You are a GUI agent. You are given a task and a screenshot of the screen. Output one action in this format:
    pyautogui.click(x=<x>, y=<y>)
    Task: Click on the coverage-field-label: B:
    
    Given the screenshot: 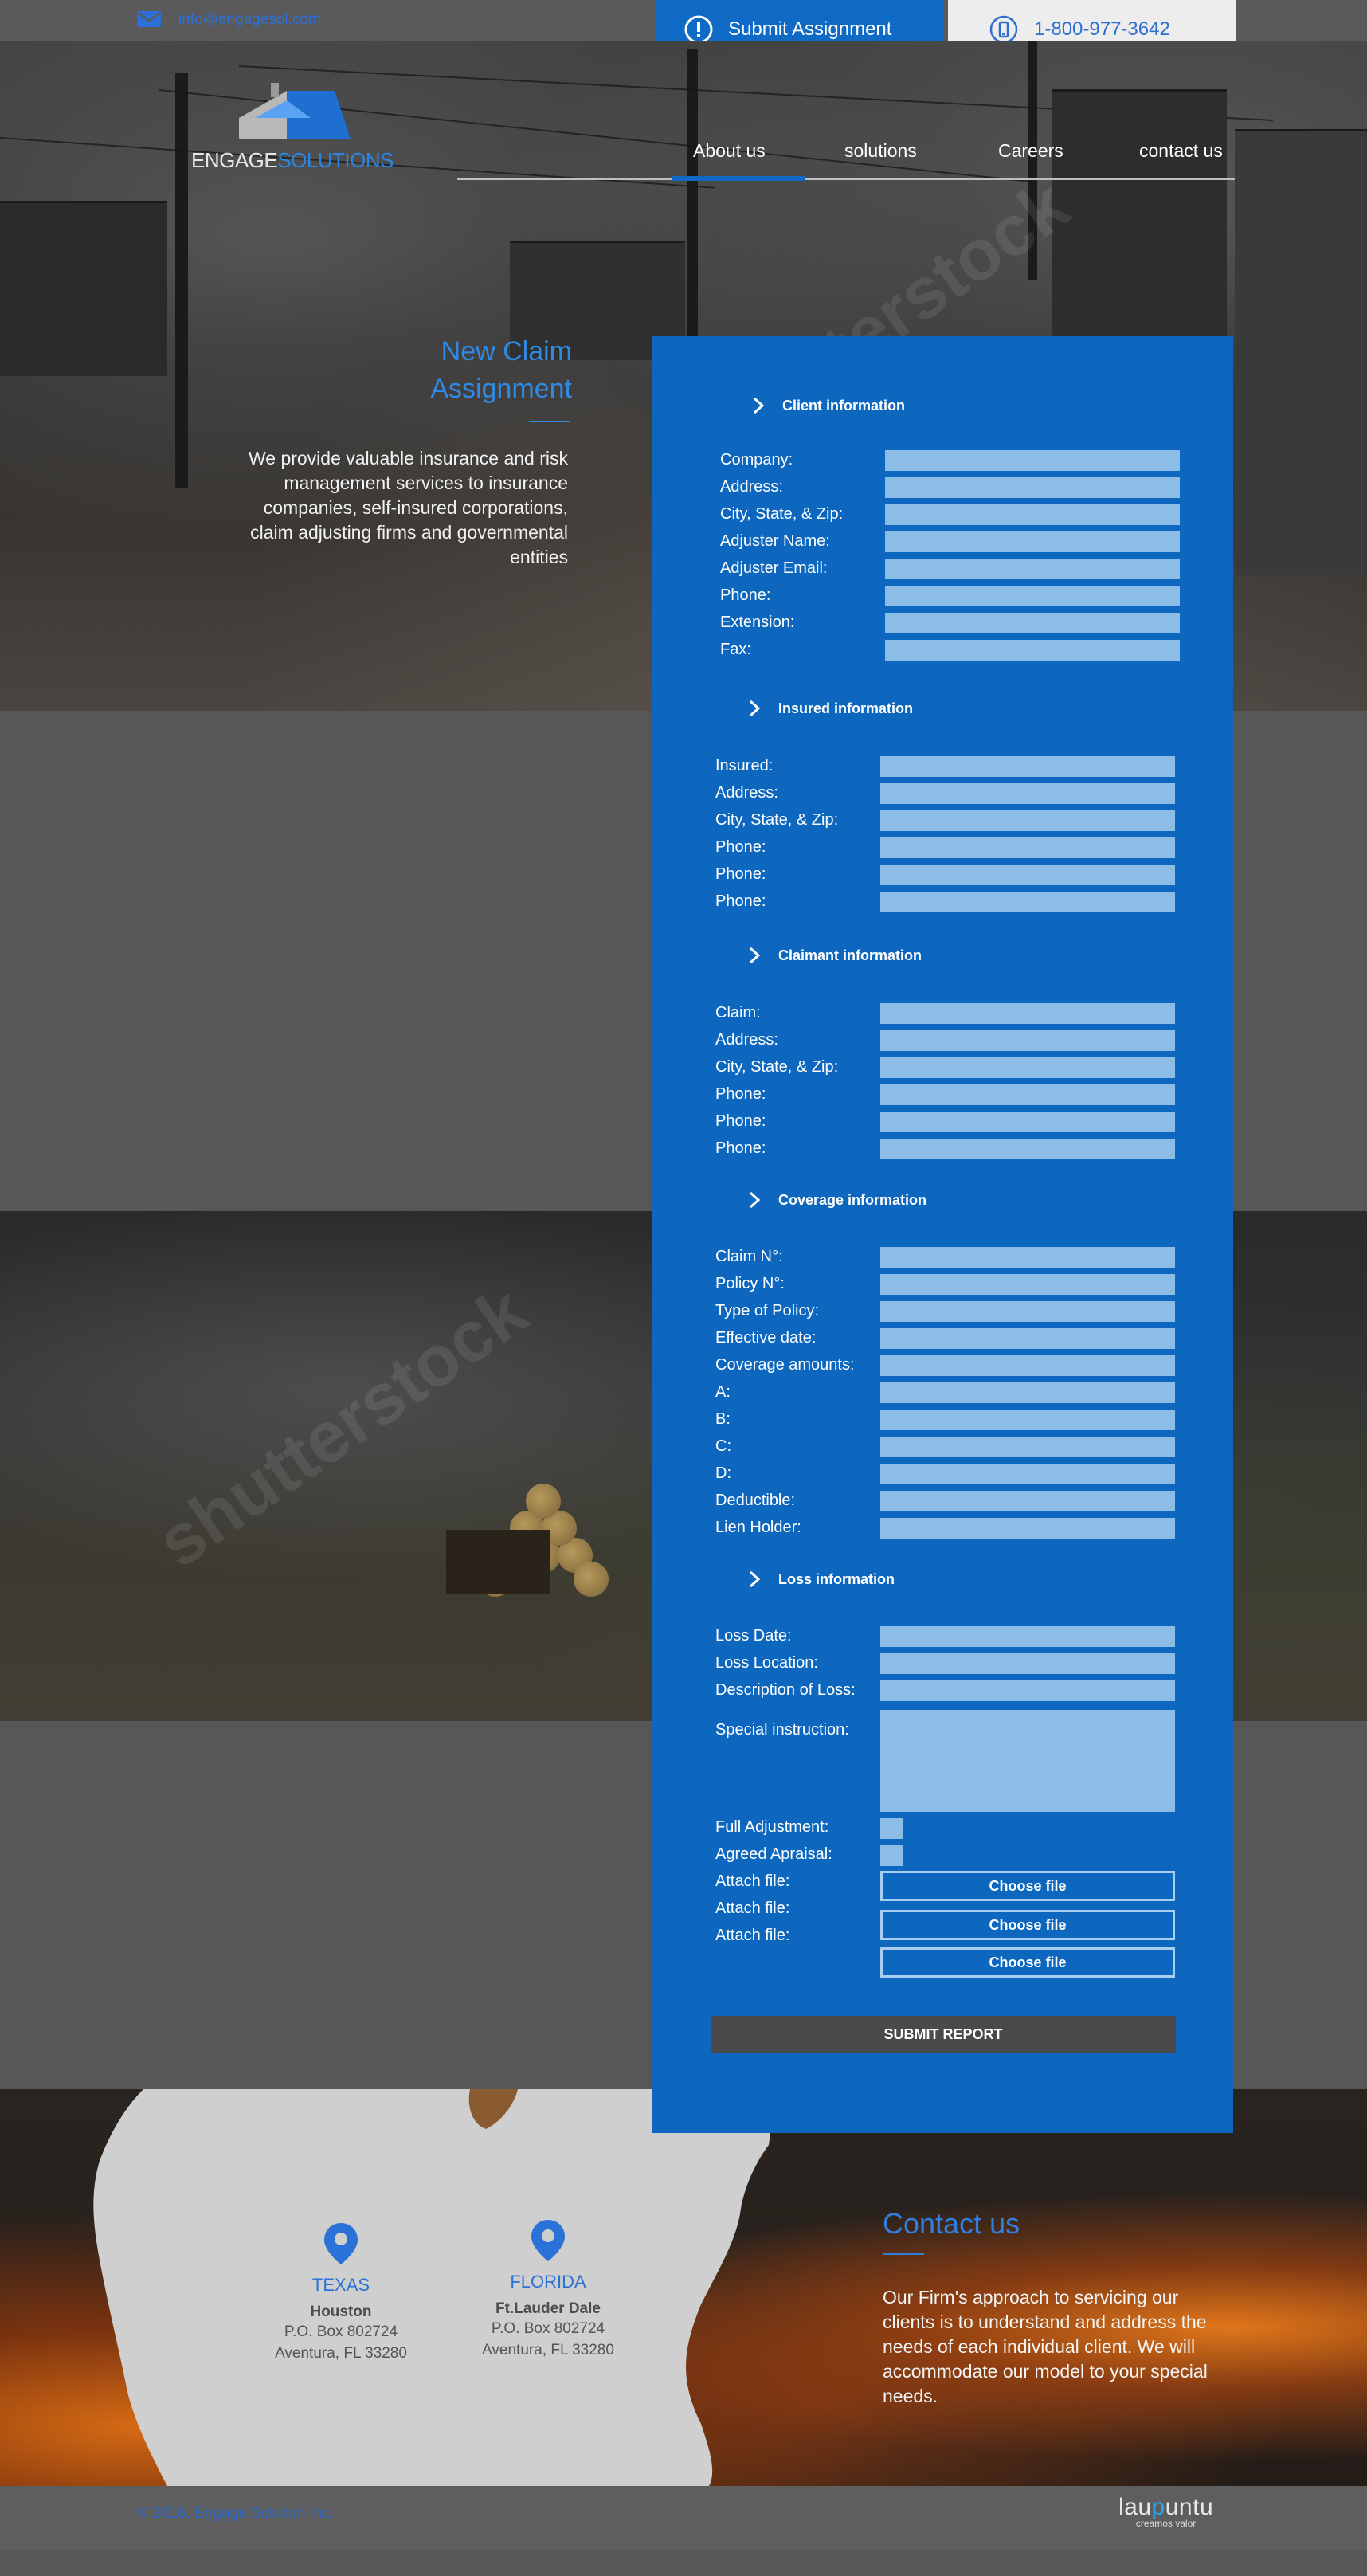 What is the action you would take?
    pyautogui.click(x=723, y=1419)
    